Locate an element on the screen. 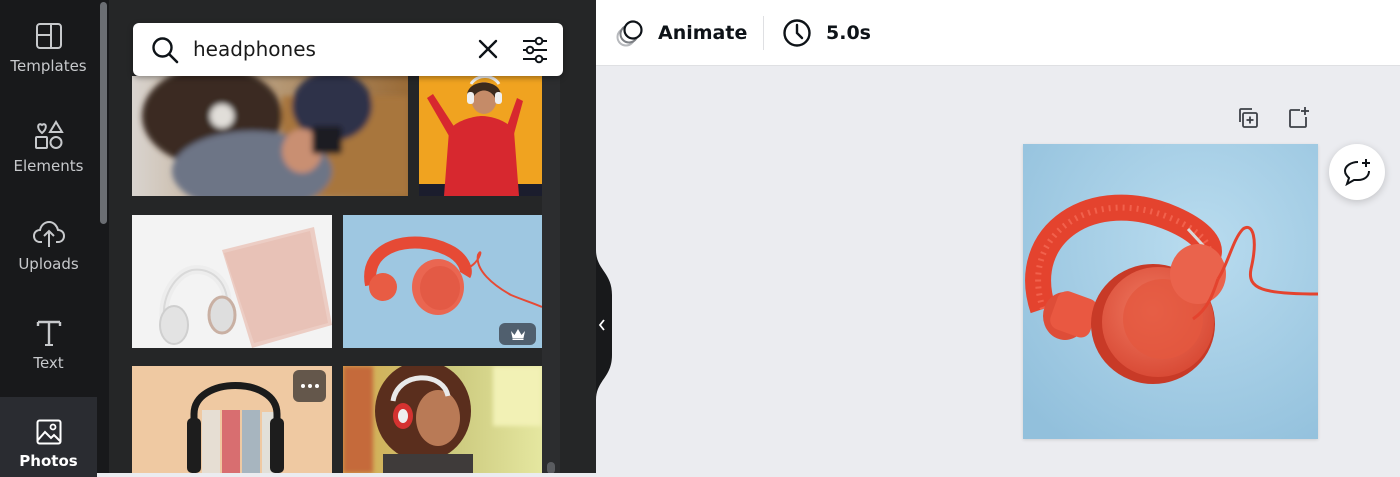  add-comment-button is located at coordinates (1357, 172).